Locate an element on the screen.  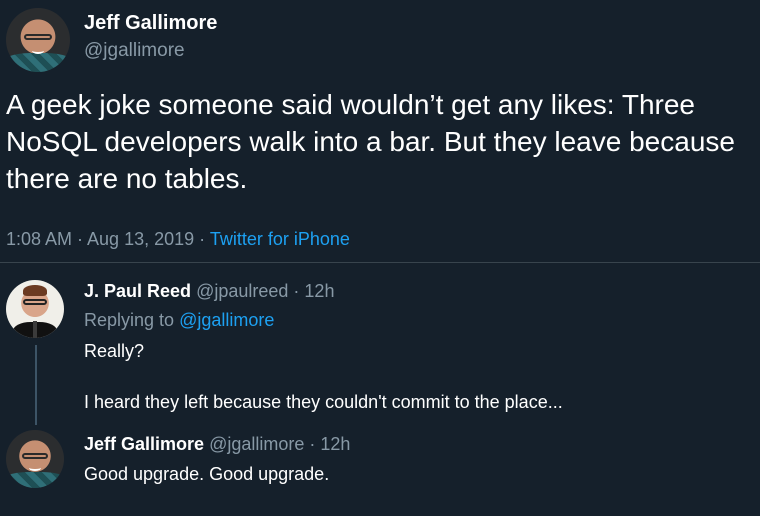
tweet-timestamp: 1:08 AM · Aug 13, 2019 · is located at coordinates (105, 239).